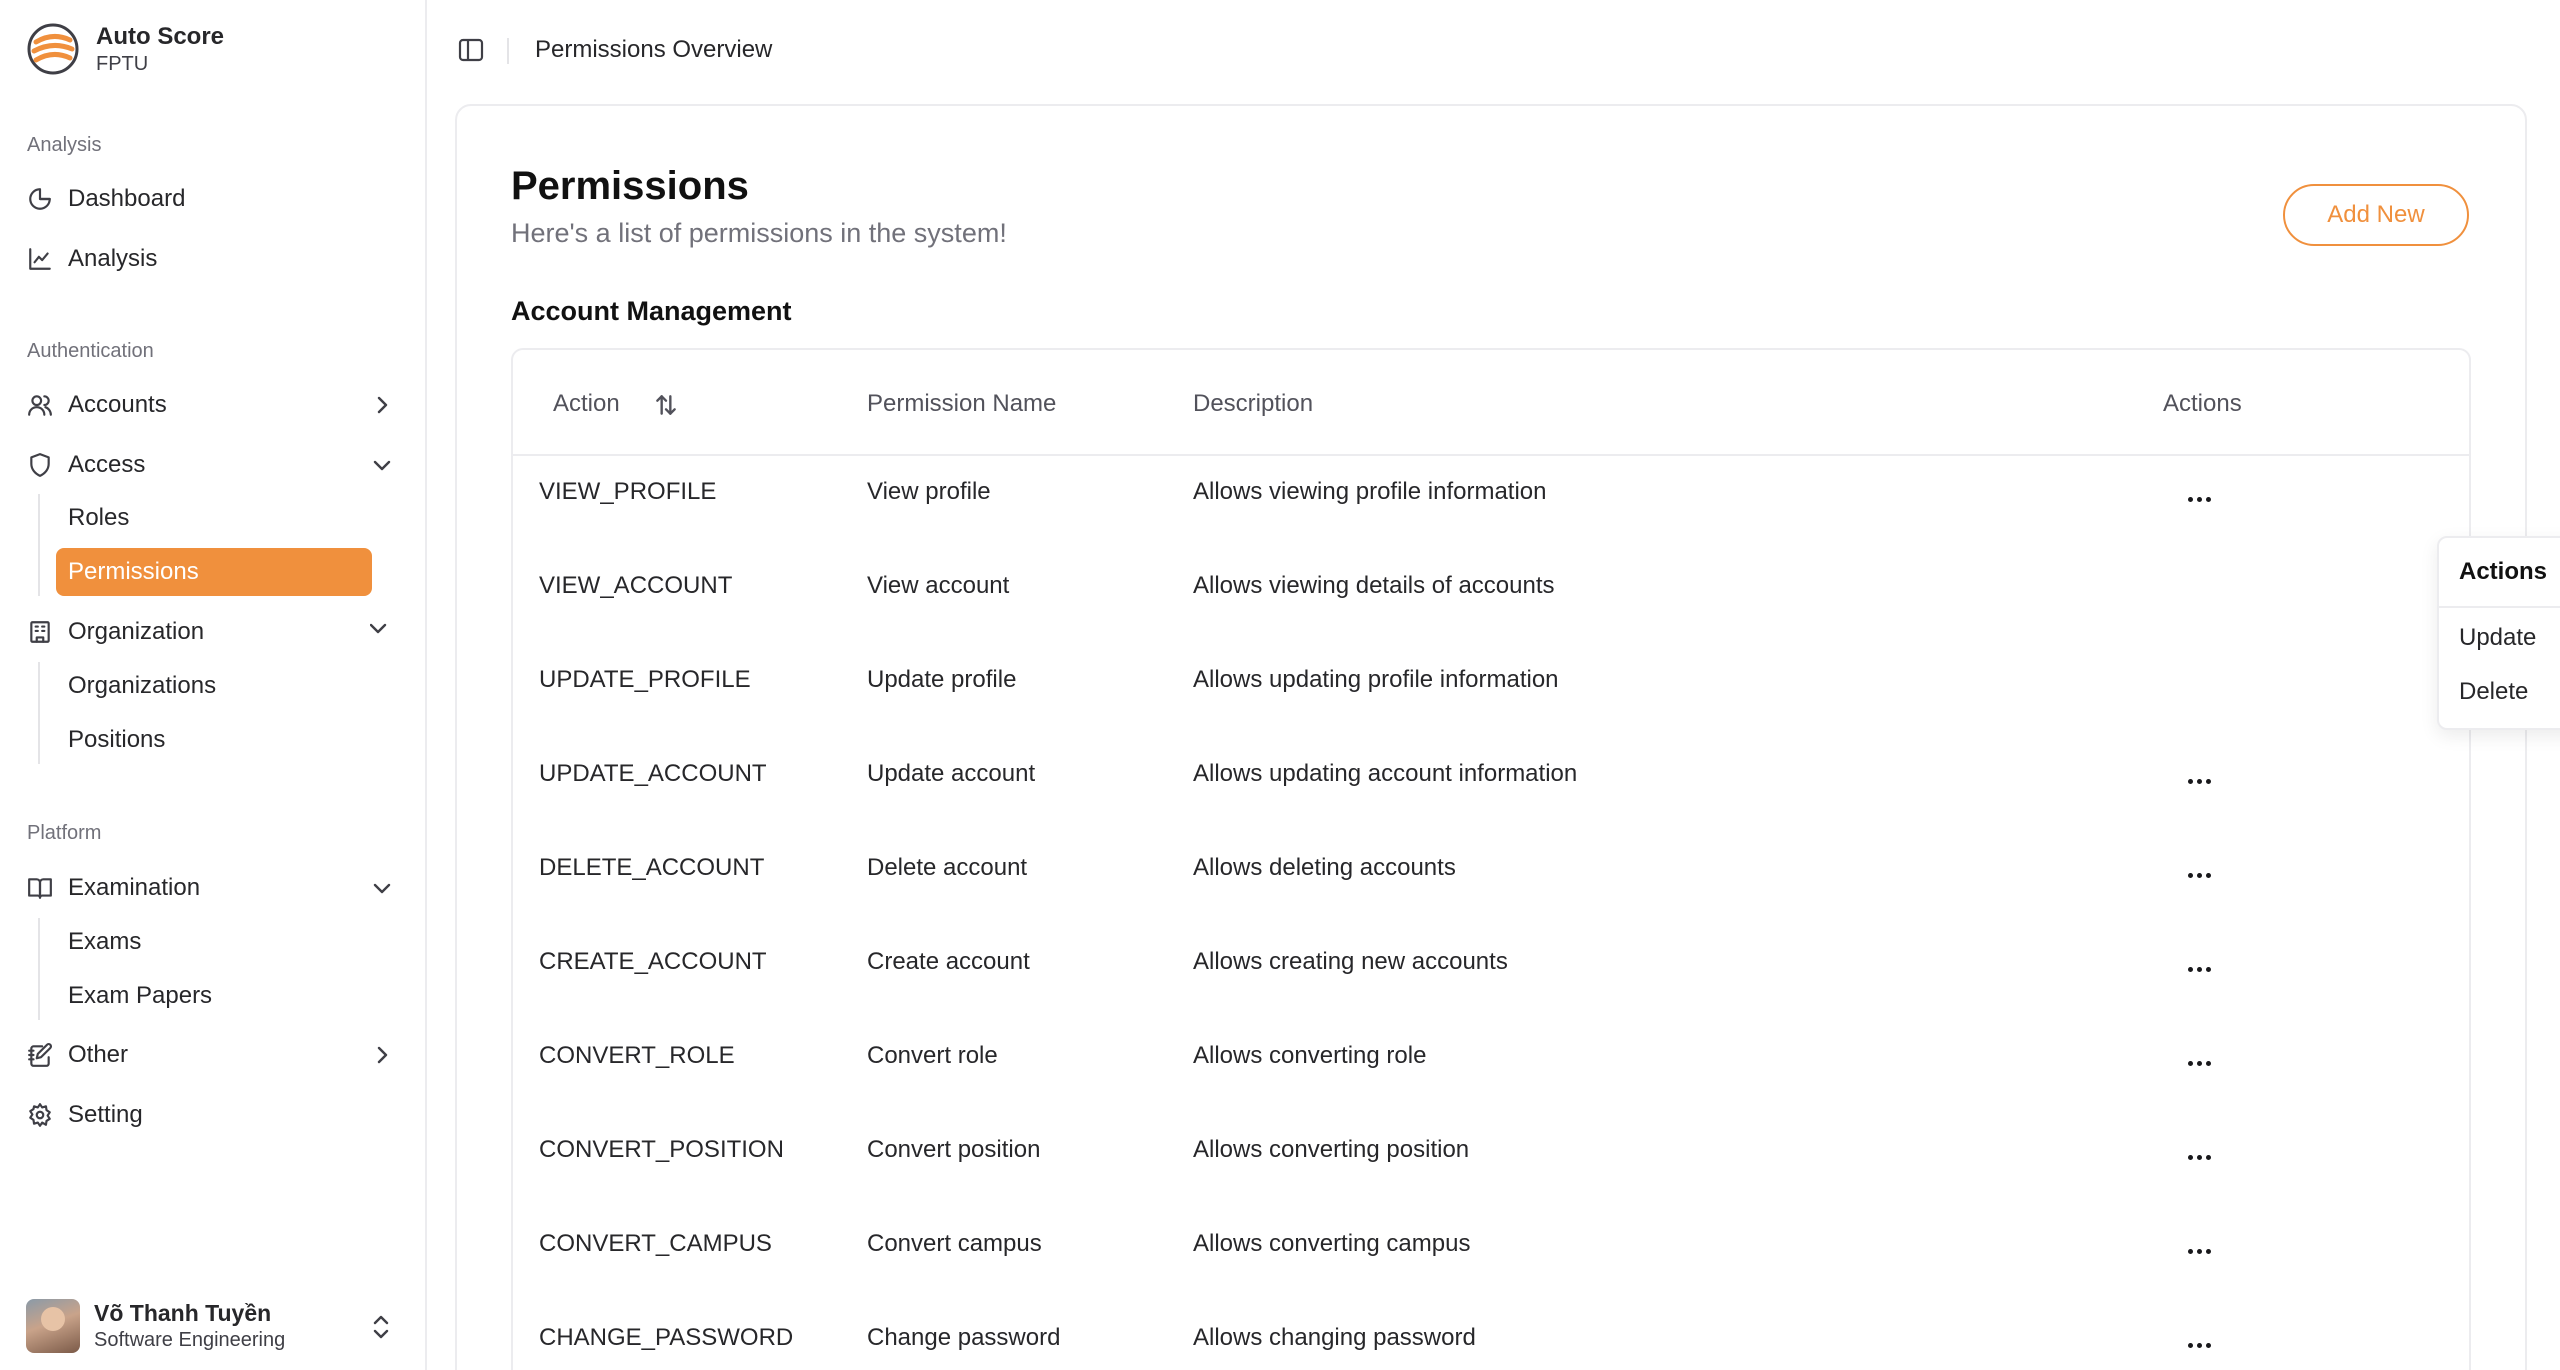 This screenshot has width=2560, height=1370. I want to click on sidebar-item-label: Accounts, so click(117, 404).